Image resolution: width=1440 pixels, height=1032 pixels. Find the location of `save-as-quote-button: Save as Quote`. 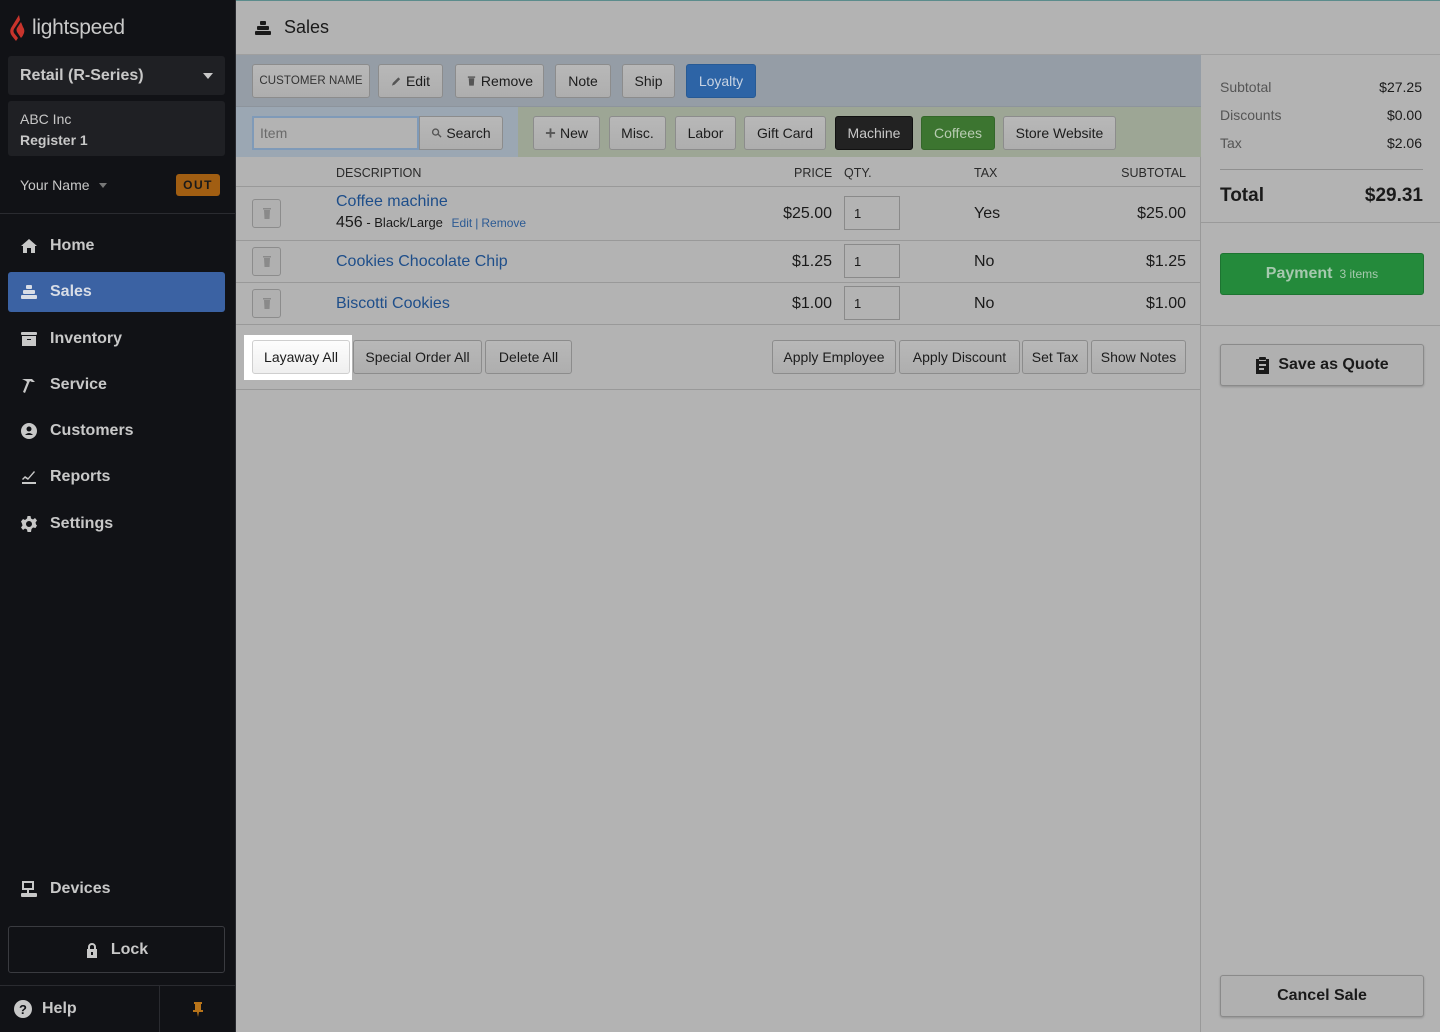

save-as-quote-button: Save as Quote is located at coordinates (1322, 365).